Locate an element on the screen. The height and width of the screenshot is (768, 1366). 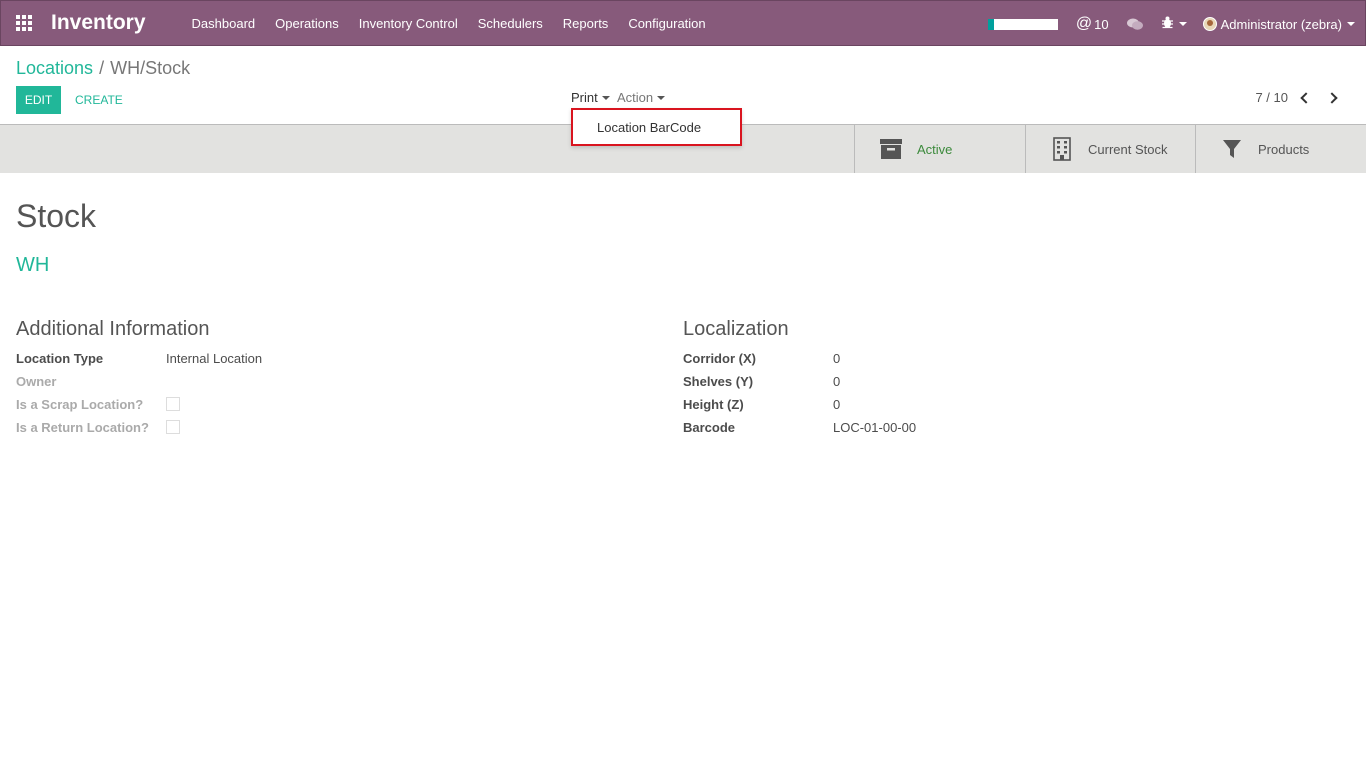
mentions-button: @ 10 is located at coordinates (1092, 24).